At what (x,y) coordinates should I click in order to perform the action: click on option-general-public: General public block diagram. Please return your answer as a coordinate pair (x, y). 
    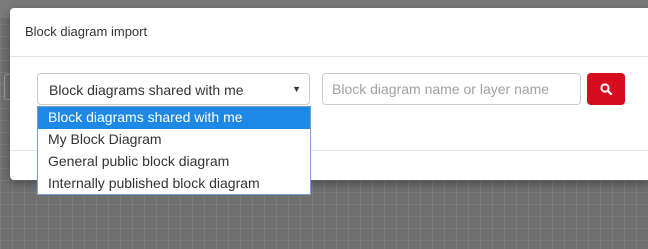
    Looking at the image, I should click on (174, 162).